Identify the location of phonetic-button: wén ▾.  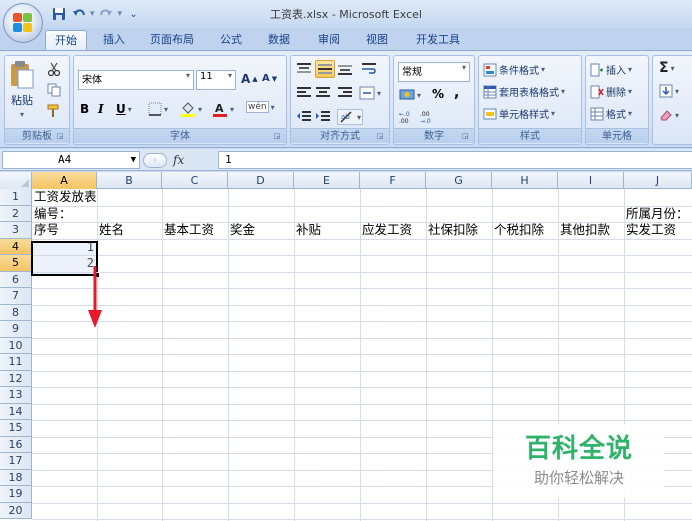
(260, 107).